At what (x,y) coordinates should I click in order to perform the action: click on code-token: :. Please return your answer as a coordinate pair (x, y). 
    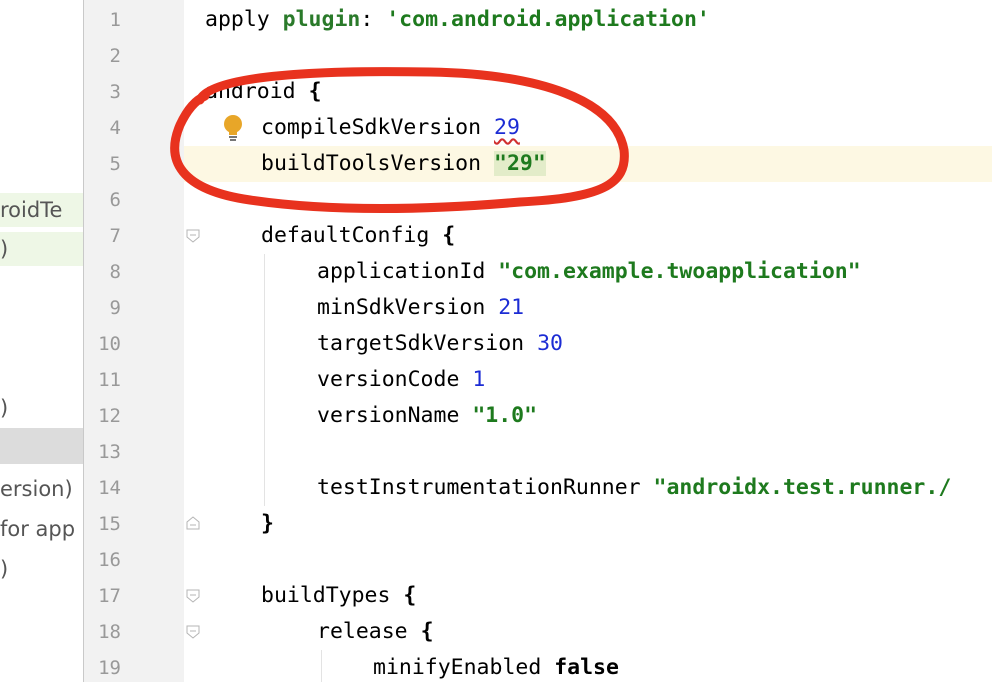
    Looking at the image, I should click on (373, 19).